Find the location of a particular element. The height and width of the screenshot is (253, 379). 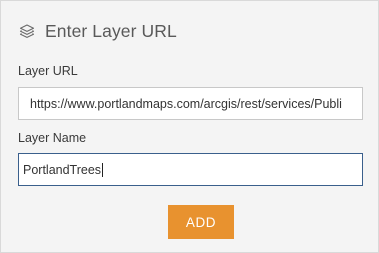

layer-name-label: Layer Name is located at coordinates (52, 138).